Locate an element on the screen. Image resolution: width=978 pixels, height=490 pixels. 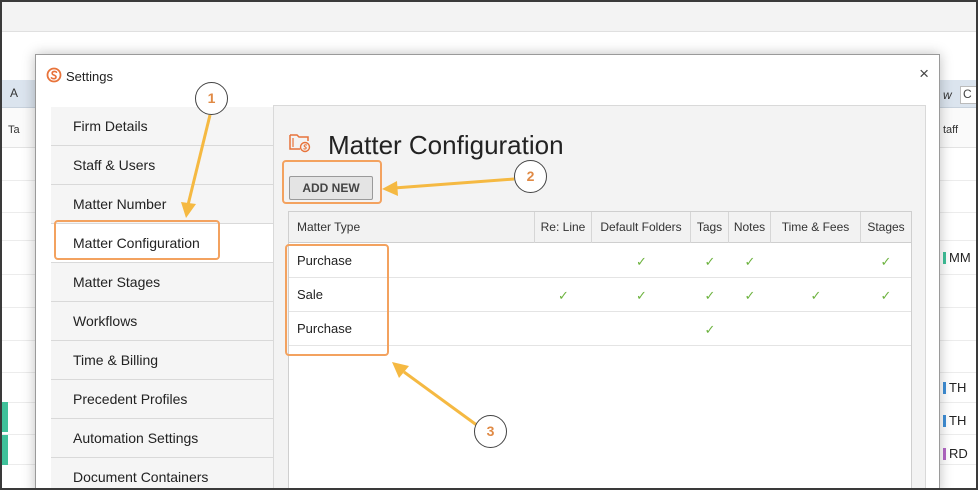
add-new-button: ADD NEW is located at coordinates (331, 188).